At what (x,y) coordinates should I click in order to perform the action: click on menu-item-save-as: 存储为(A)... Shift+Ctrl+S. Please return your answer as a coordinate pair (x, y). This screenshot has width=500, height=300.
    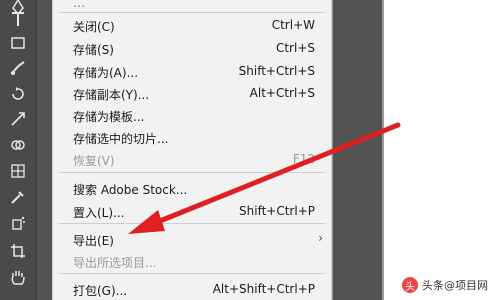
    Looking at the image, I should click on (192, 71).